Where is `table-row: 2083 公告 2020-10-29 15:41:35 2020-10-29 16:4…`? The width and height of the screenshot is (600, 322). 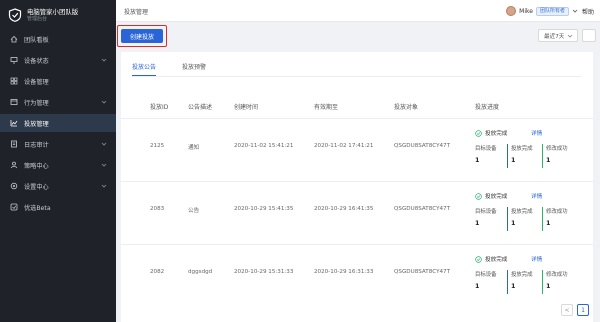 table-row: 2083 公告 2020-10-29 15:41:35 2020-10-29 16:4… is located at coordinates (357, 210).